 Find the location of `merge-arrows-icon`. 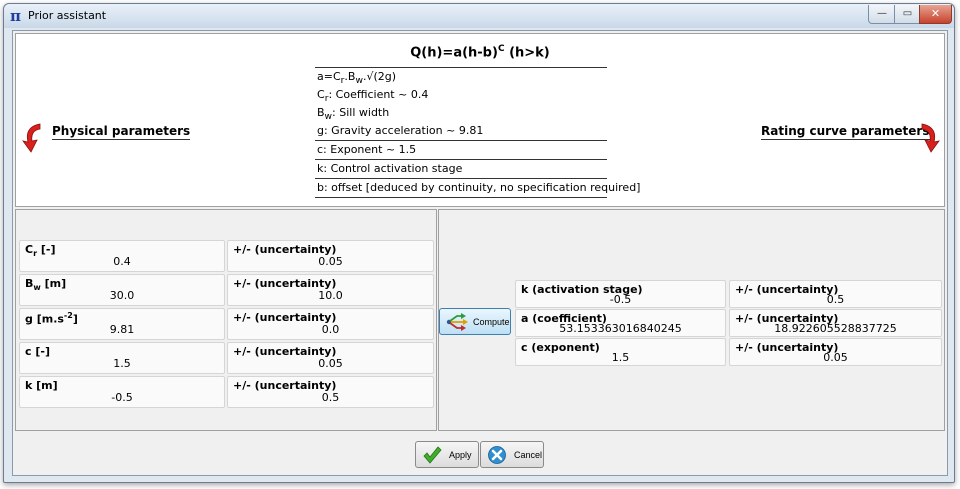

merge-arrows-icon is located at coordinates (457, 322).